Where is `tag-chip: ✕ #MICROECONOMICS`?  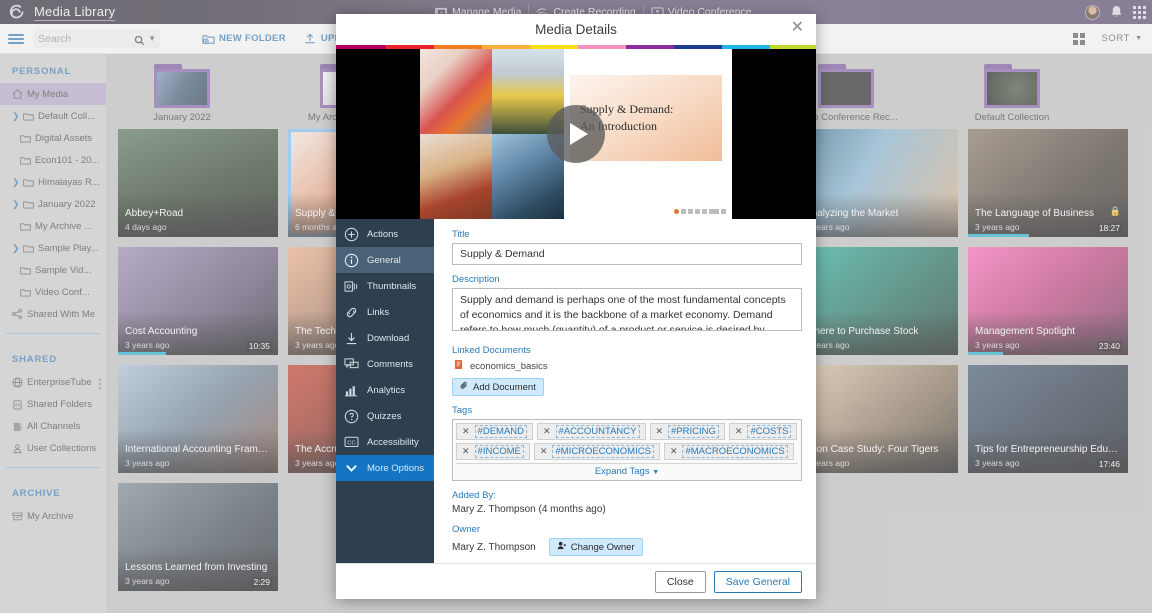 tag-chip: ✕ #MICROECONOMICS is located at coordinates (596, 451).